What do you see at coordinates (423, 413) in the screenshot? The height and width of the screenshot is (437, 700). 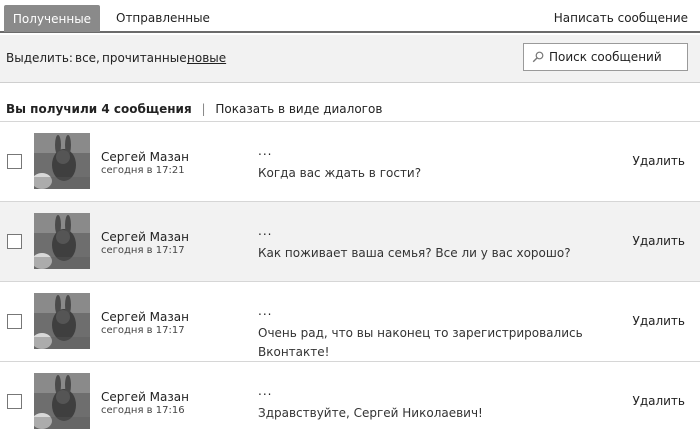 I see `message-text: Здравствуйте, Сергей Николаевич!` at bounding box center [423, 413].